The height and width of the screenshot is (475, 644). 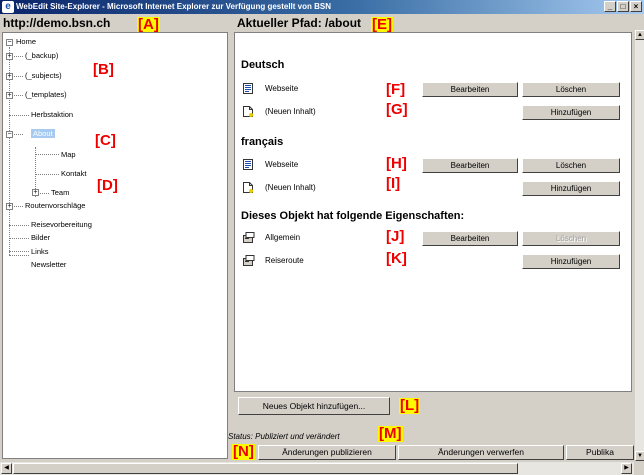 I want to click on edit-button-webseite-fr: Bearbeiten, so click(x=470, y=165).